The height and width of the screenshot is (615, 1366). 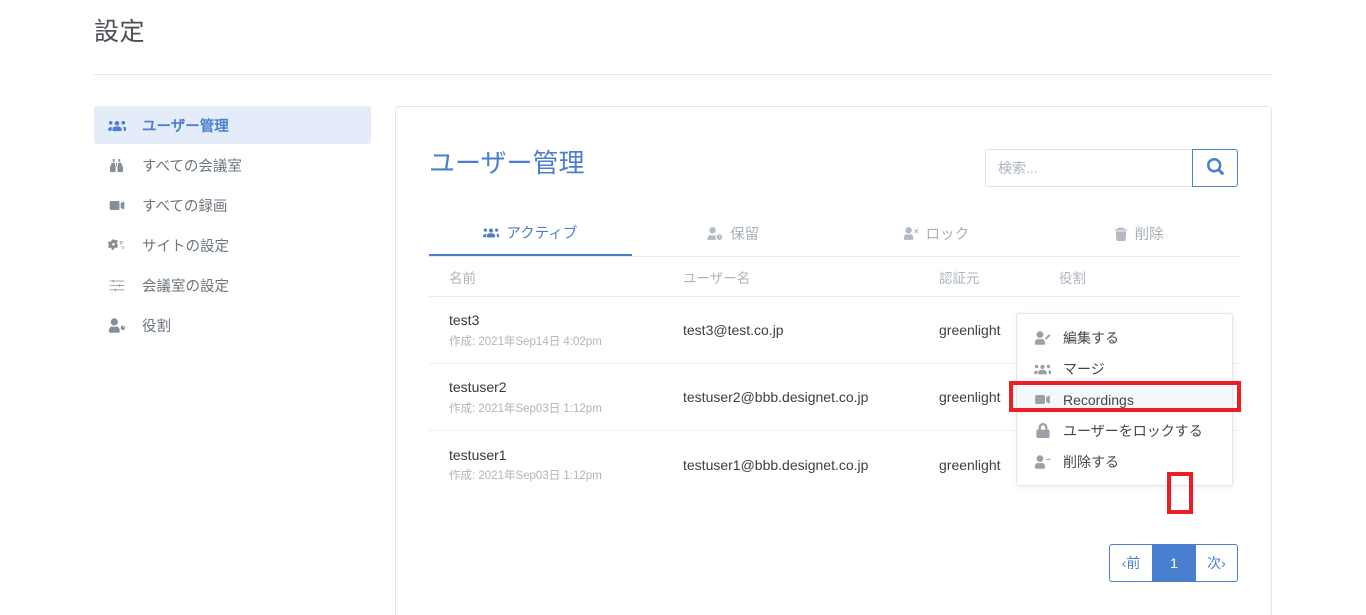 I want to click on user-minus-icon, so click(x=1042, y=461).